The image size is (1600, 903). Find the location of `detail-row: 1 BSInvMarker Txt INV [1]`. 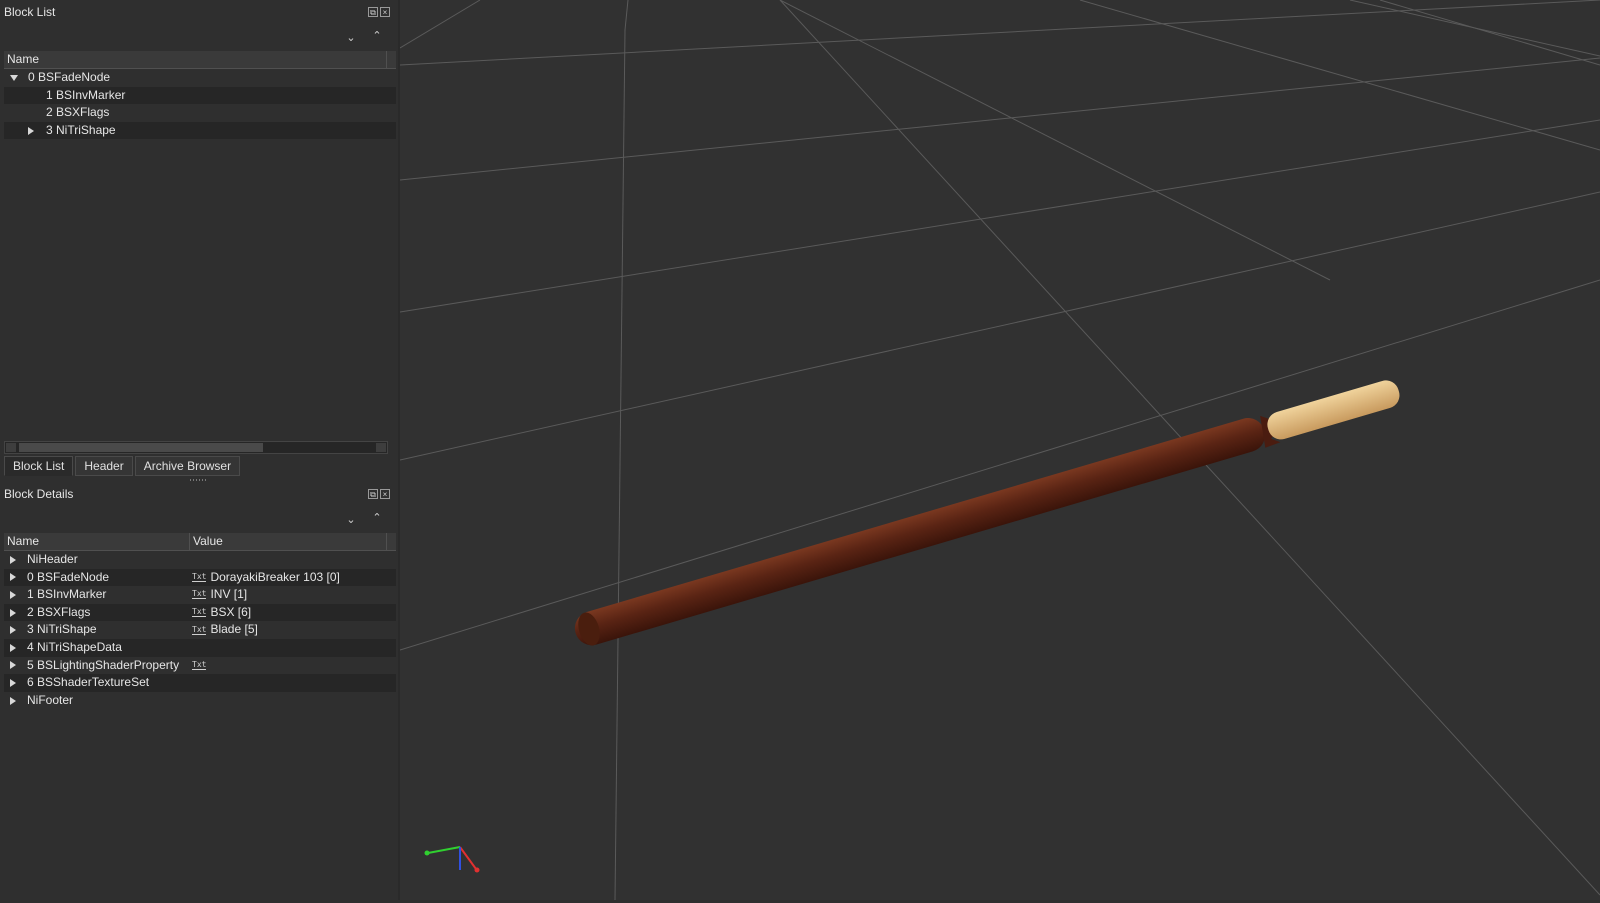

detail-row: 1 BSInvMarker Txt INV [1] is located at coordinates (200, 595).